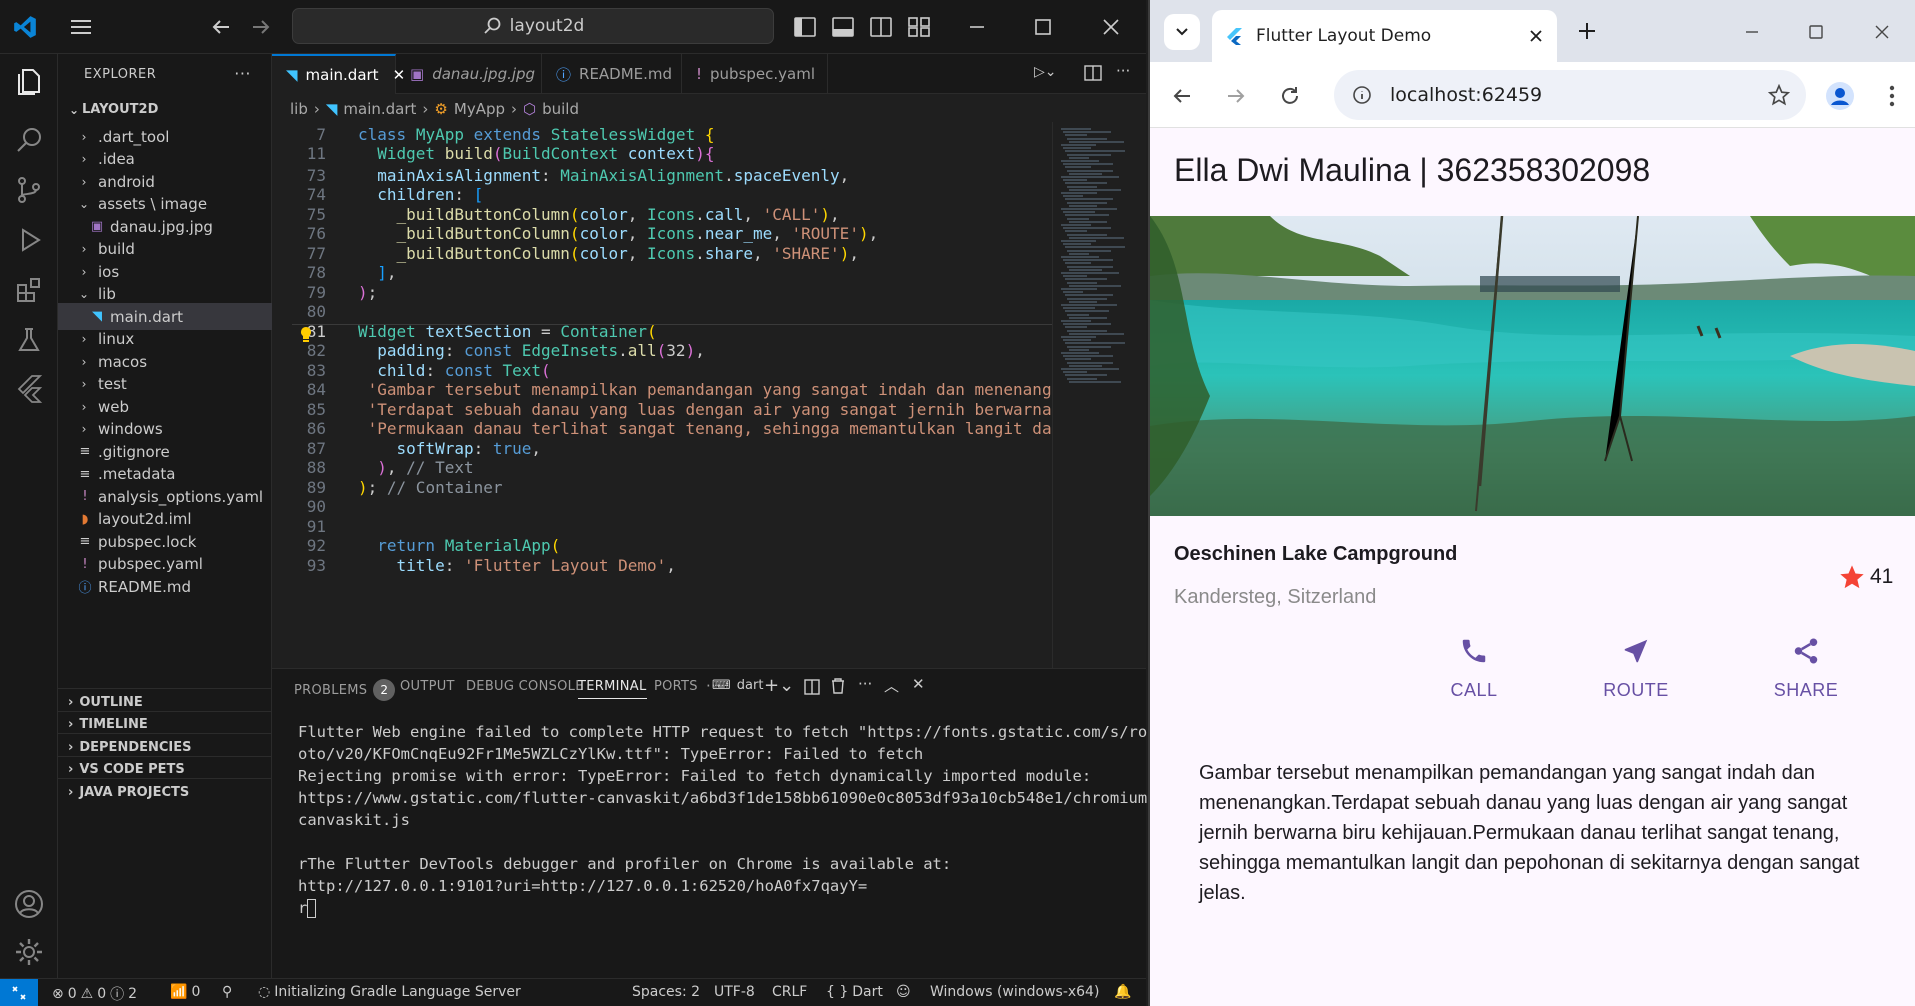 The height and width of the screenshot is (1006, 1915). Describe the element at coordinates (379, 109) in the screenshot. I see `breadcrumb-file: main.dart` at that location.